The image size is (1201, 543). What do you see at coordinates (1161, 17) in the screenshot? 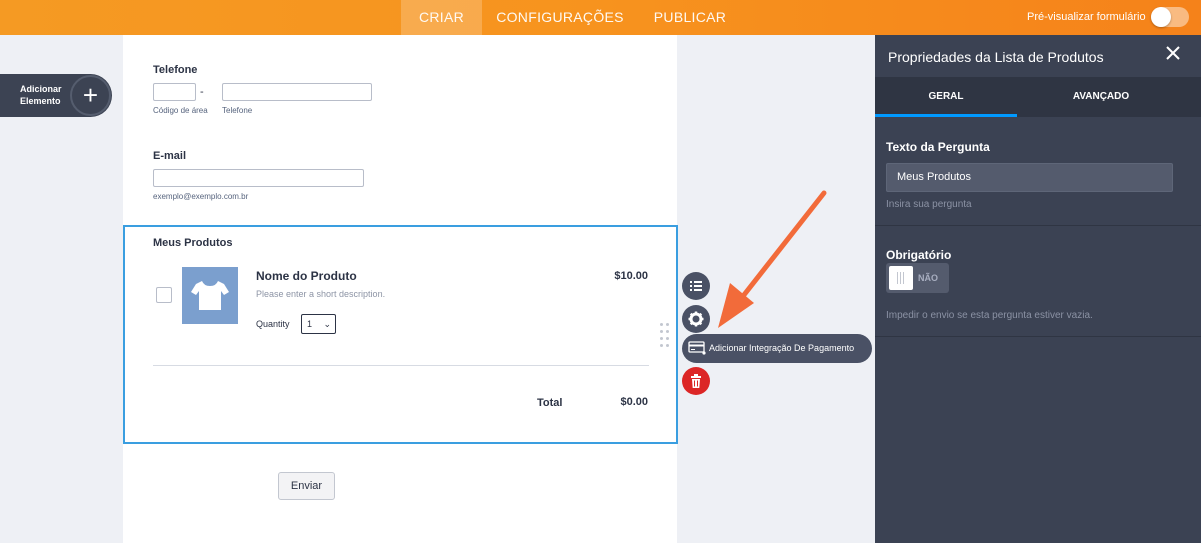
I see `toggle-knob` at bounding box center [1161, 17].